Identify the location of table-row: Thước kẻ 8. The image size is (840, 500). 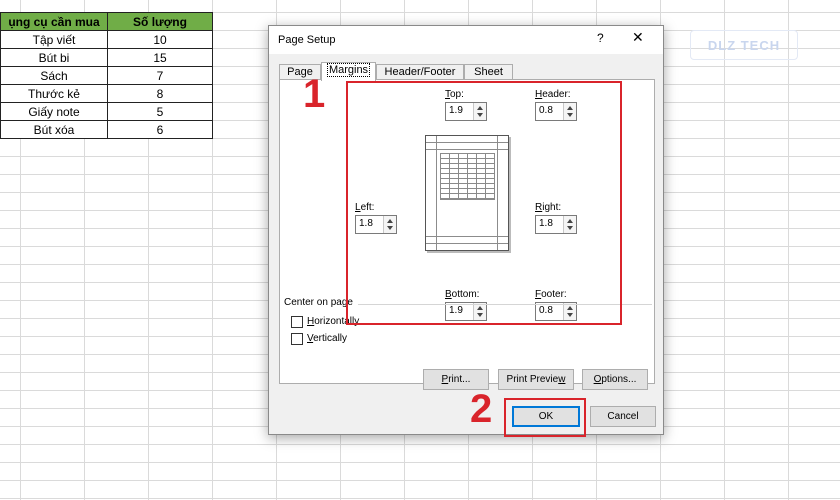
(106, 93).